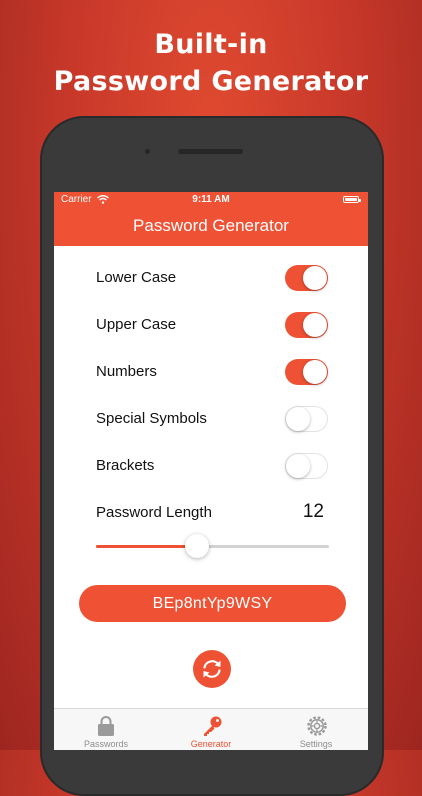 This screenshot has width=422, height=796. What do you see at coordinates (147, 151) in the screenshot?
I see `camera-icon` at bounding box center [147, 151].